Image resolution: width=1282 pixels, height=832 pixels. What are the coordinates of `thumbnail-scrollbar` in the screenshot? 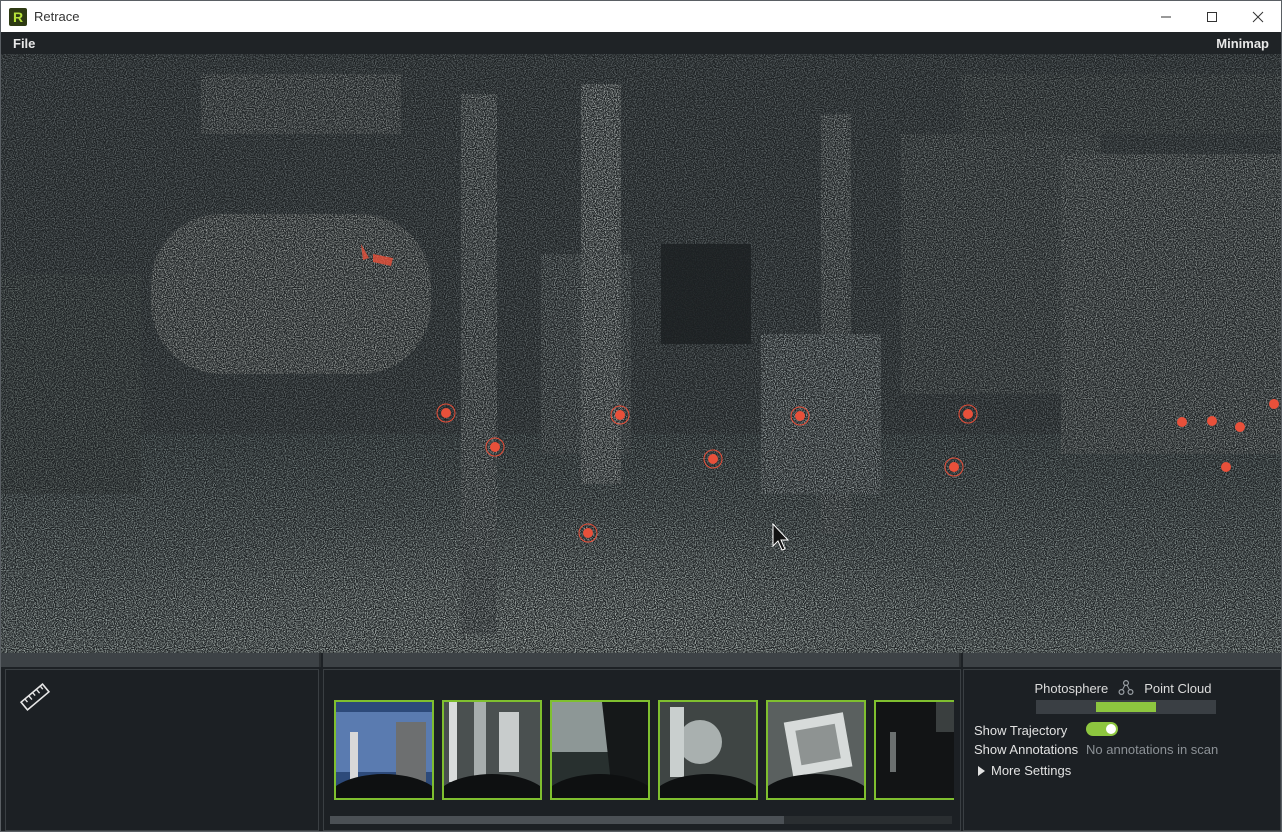 It's located at (641, 820).